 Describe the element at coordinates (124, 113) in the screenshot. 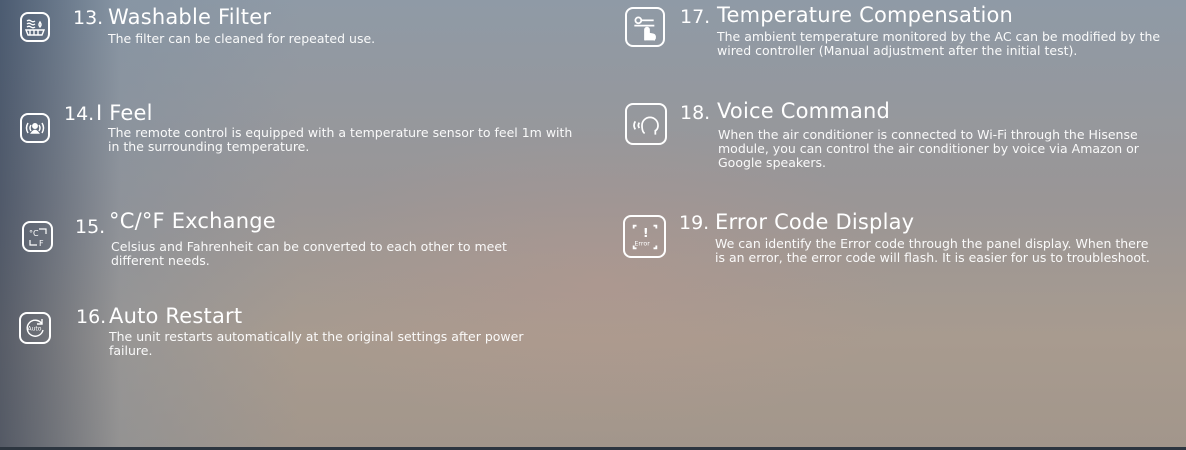

I see `feature-title: I Feel` at that location.